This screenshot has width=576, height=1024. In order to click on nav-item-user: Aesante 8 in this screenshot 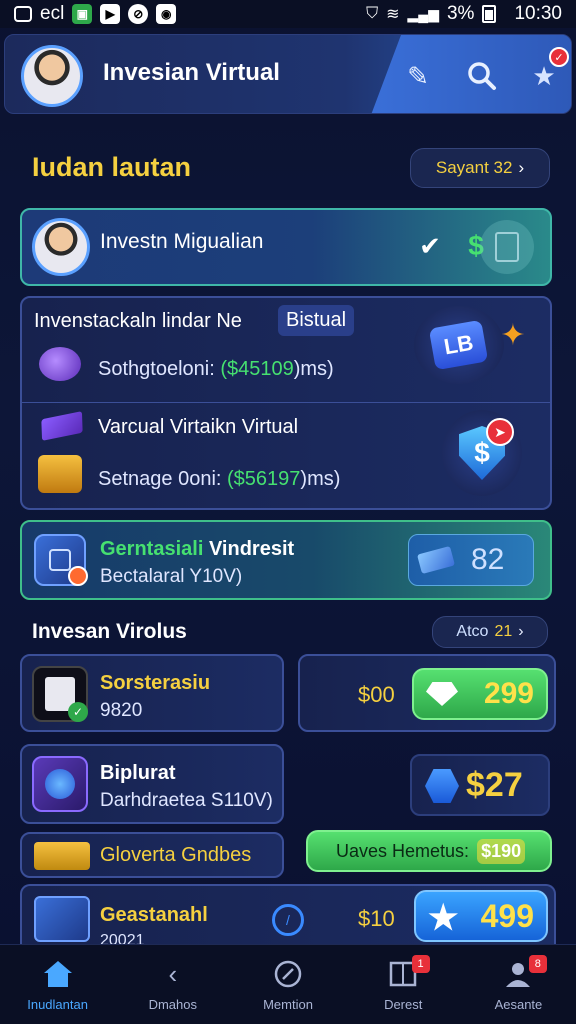, I will do `click(518, 984)`.